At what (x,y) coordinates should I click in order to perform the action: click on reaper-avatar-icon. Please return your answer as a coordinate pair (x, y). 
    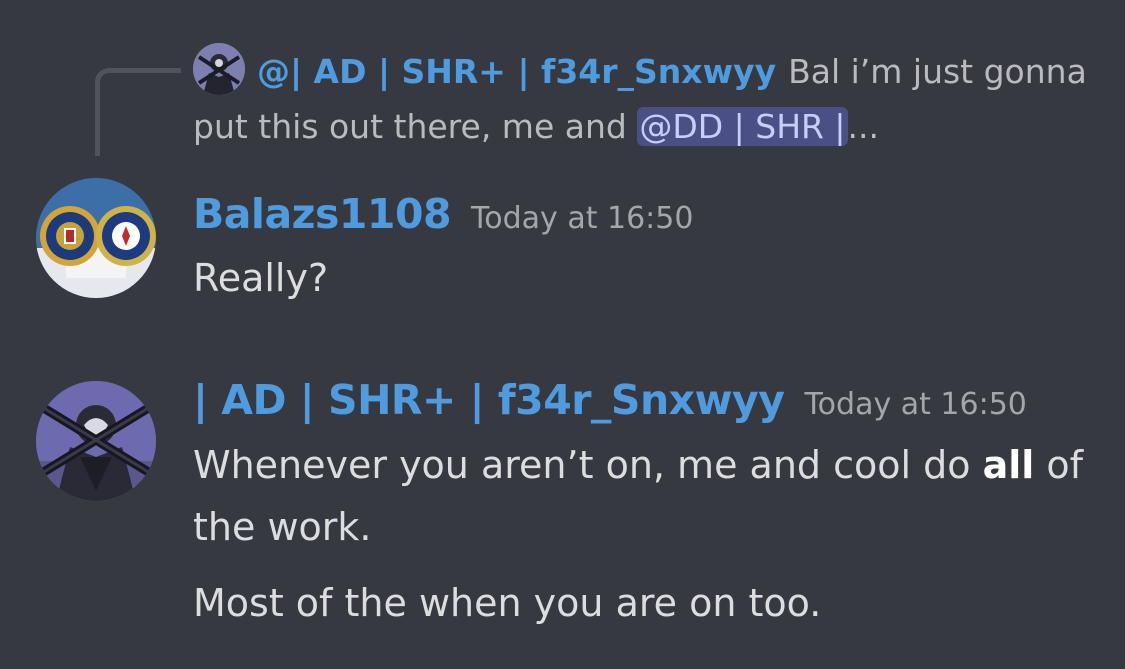
    Looking at the image, I should click on (96, 441).